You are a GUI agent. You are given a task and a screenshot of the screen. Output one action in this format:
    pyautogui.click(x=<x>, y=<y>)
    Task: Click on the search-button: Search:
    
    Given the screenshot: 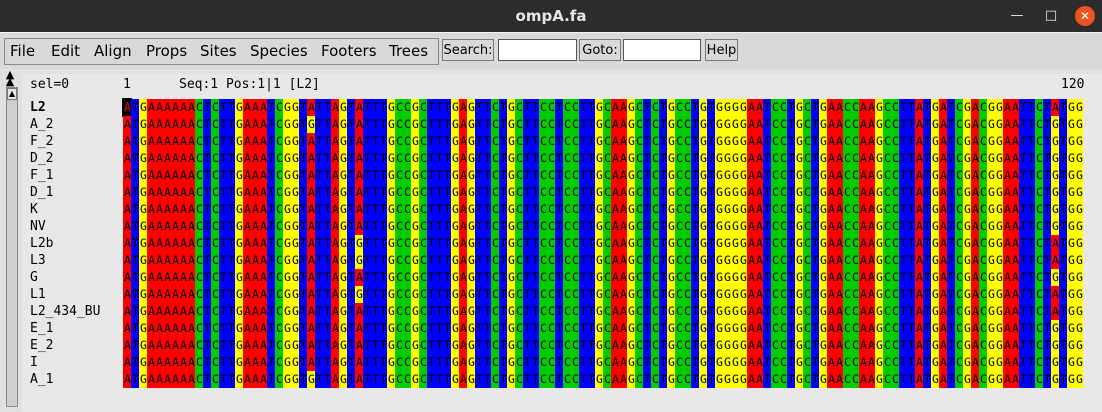 What is the action you would take?
    pyautogui.click(x=468, y=50)
    